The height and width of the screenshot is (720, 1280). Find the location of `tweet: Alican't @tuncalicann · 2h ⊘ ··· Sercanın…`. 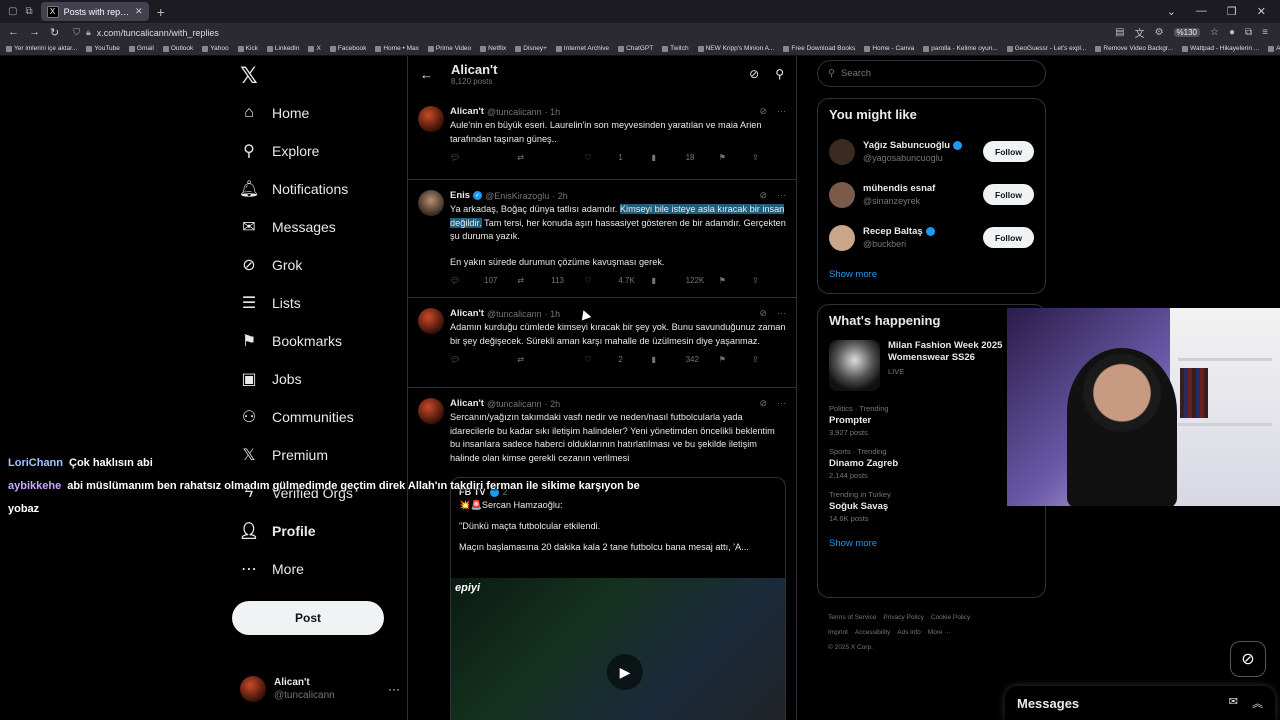

tweet: Alican't @tuncalicann · 2h ⊘ ··· Sercanın… is located at coordinates (602, 554).